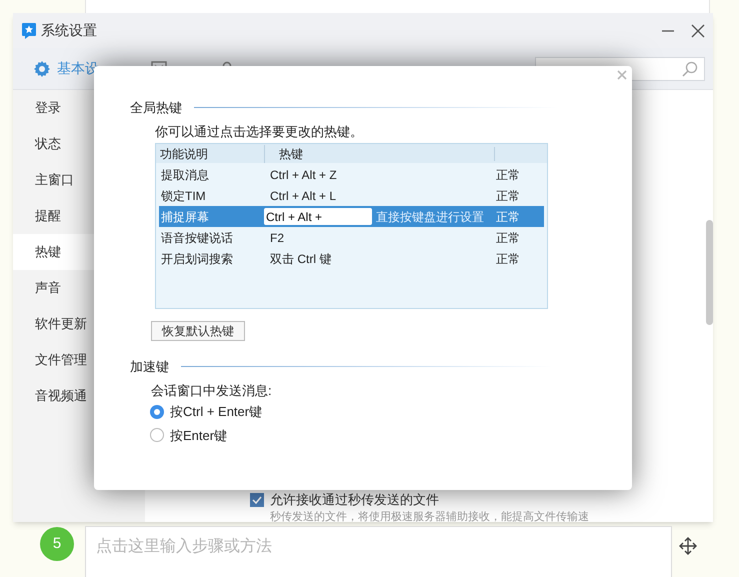  What do you see at coordinates (429, 516) in the screenshot?
I see `note-text: 秒传发送的文件，将使用极速服务器辅助接收，能提高文件传输速` at bounding box center [429, 516].